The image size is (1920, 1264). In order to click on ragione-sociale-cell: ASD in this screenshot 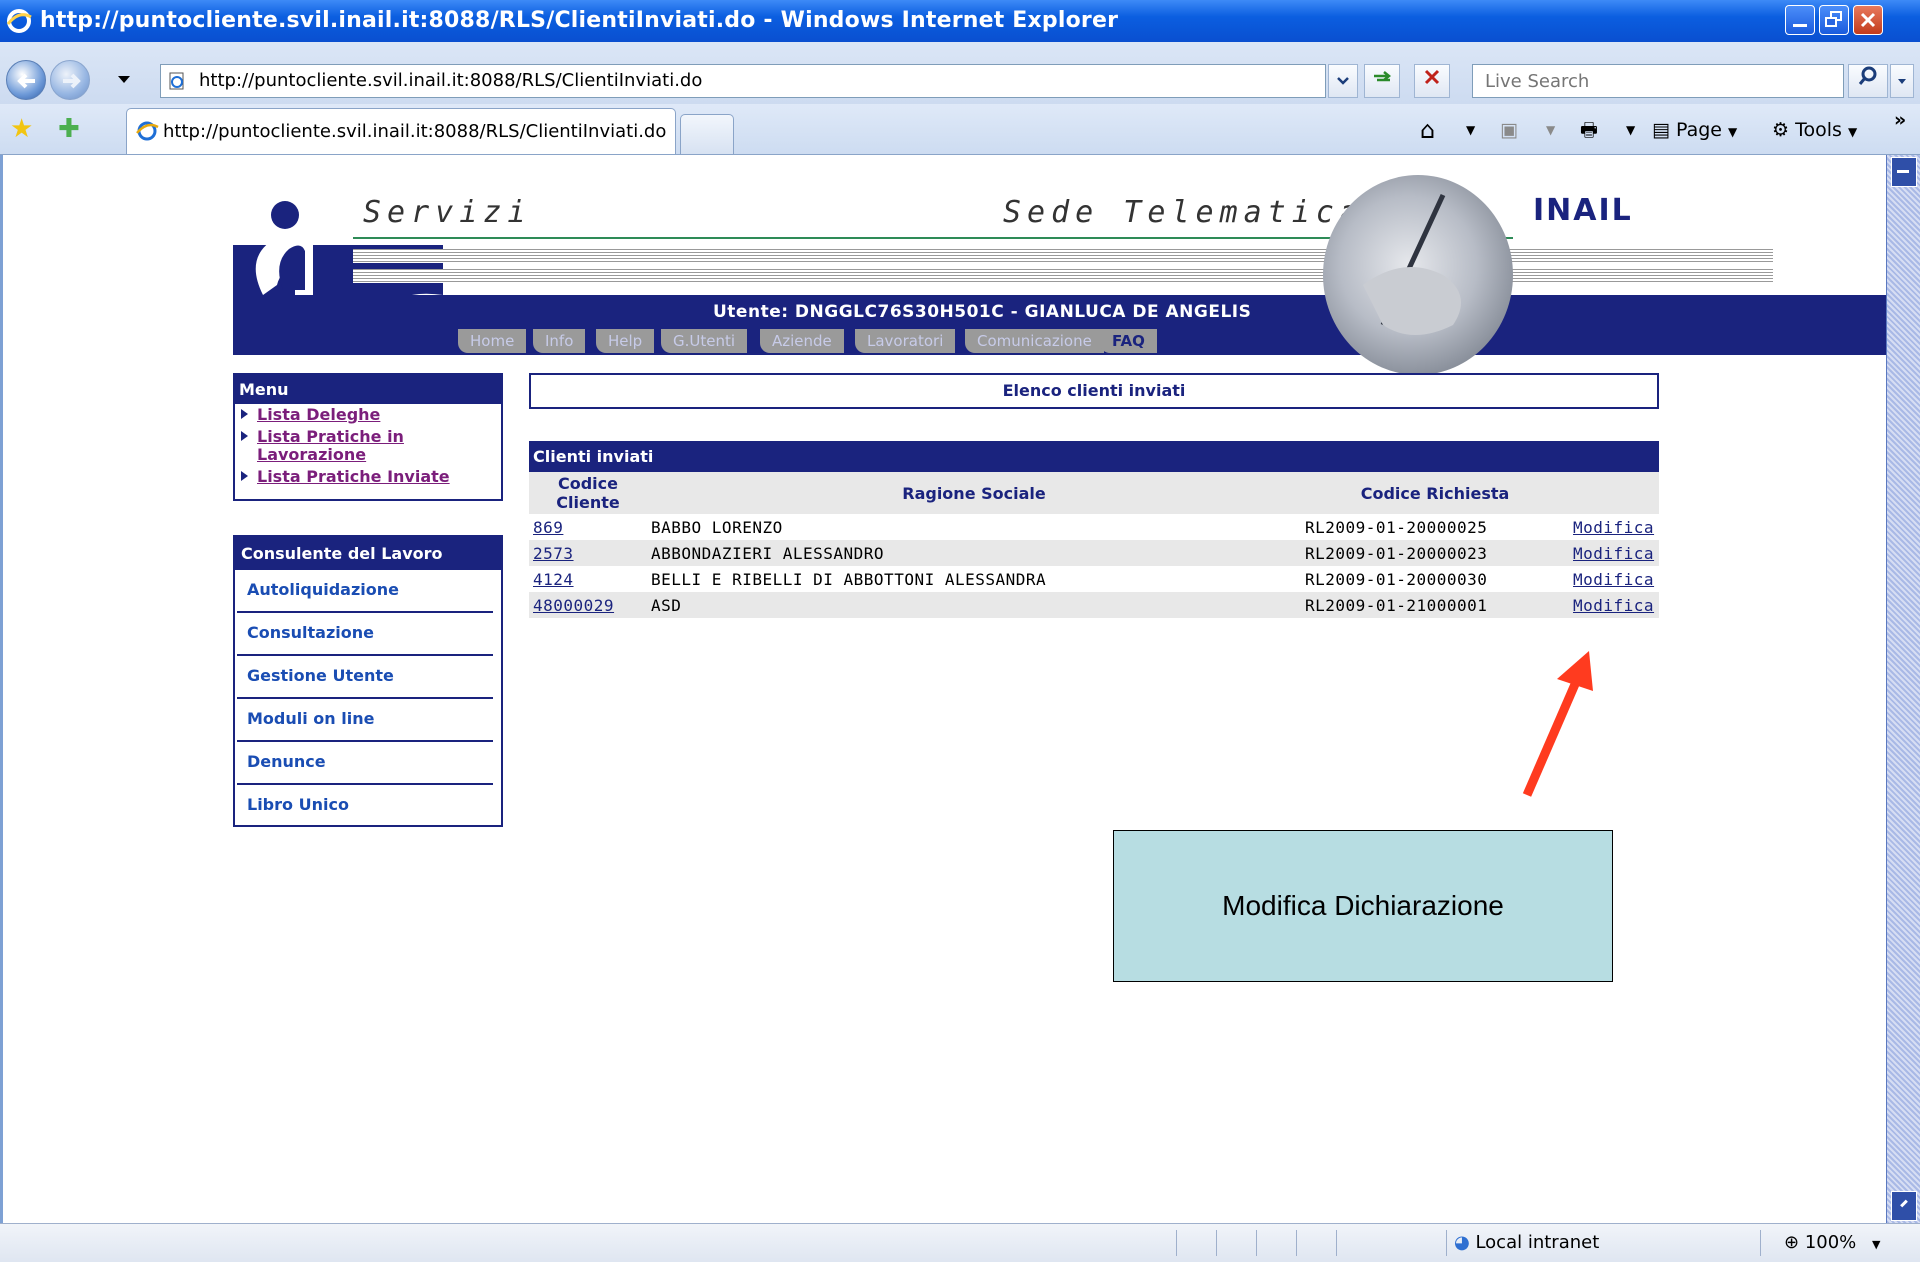, I will do `click(974, 605)`.